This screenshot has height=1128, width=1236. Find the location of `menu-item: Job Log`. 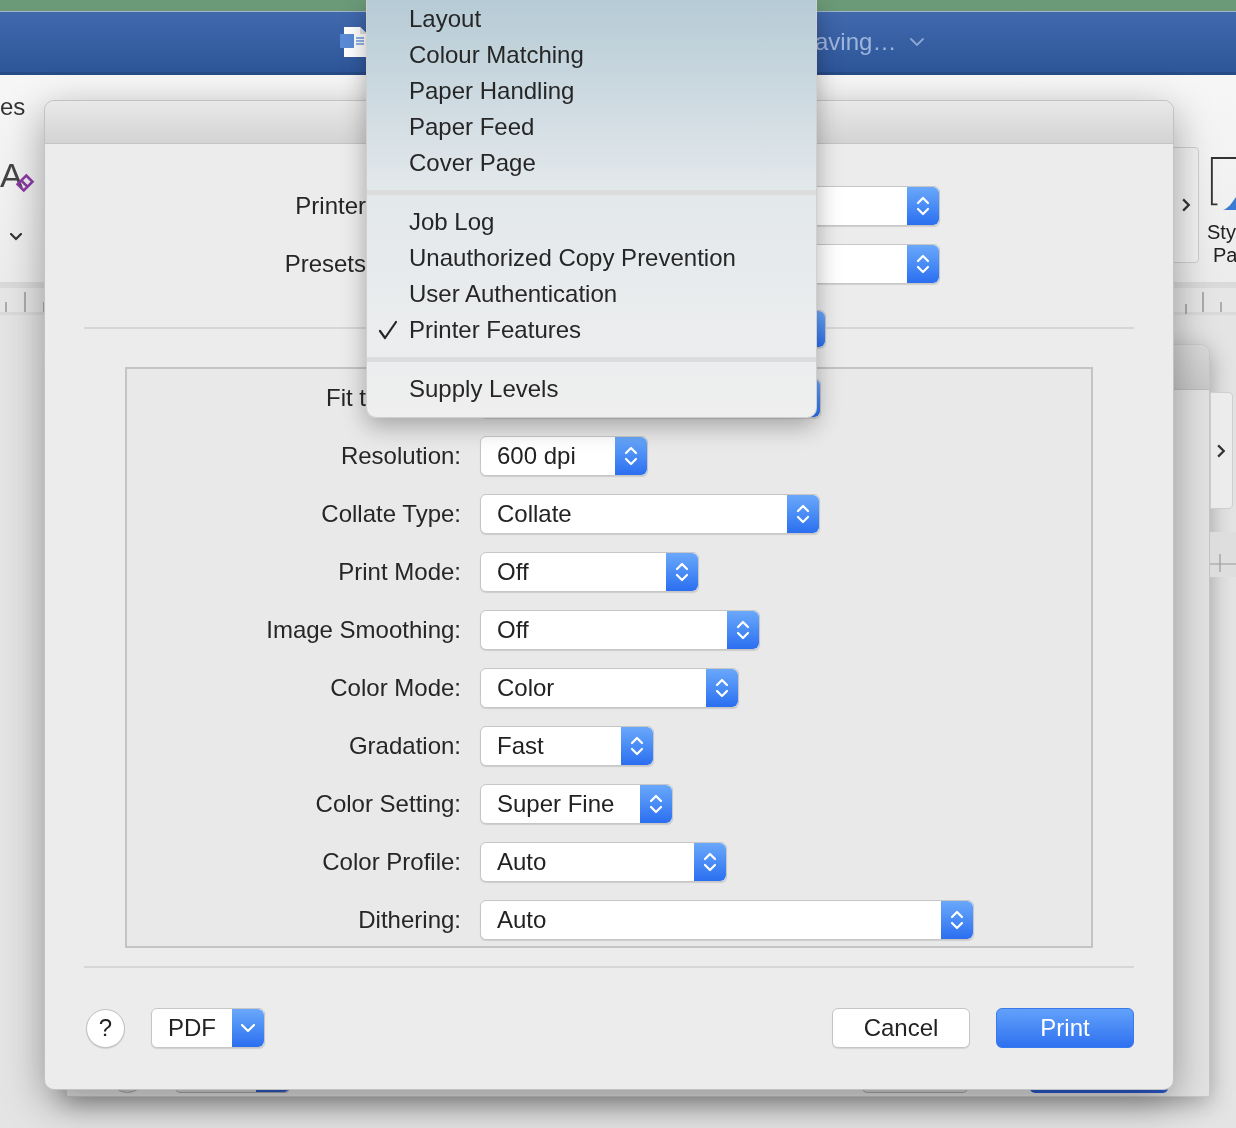

menu-item: Job Log is located at coordinates (591, 222).